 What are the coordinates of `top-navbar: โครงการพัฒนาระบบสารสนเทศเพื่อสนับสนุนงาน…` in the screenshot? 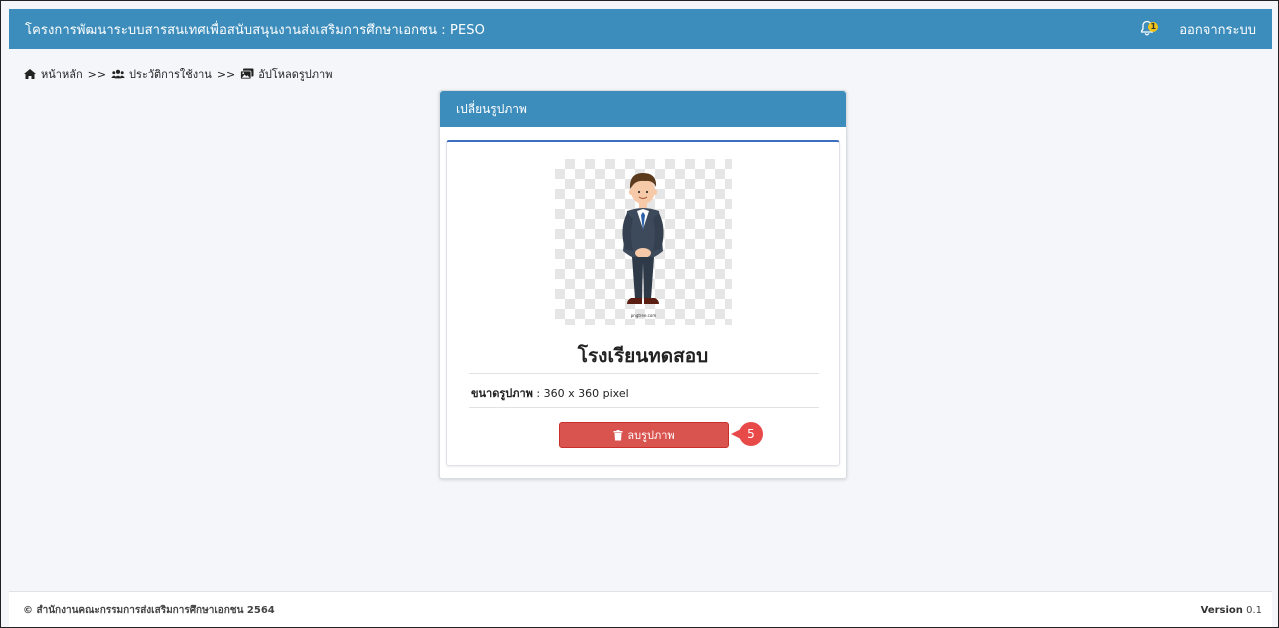 It's located at (640, 29).